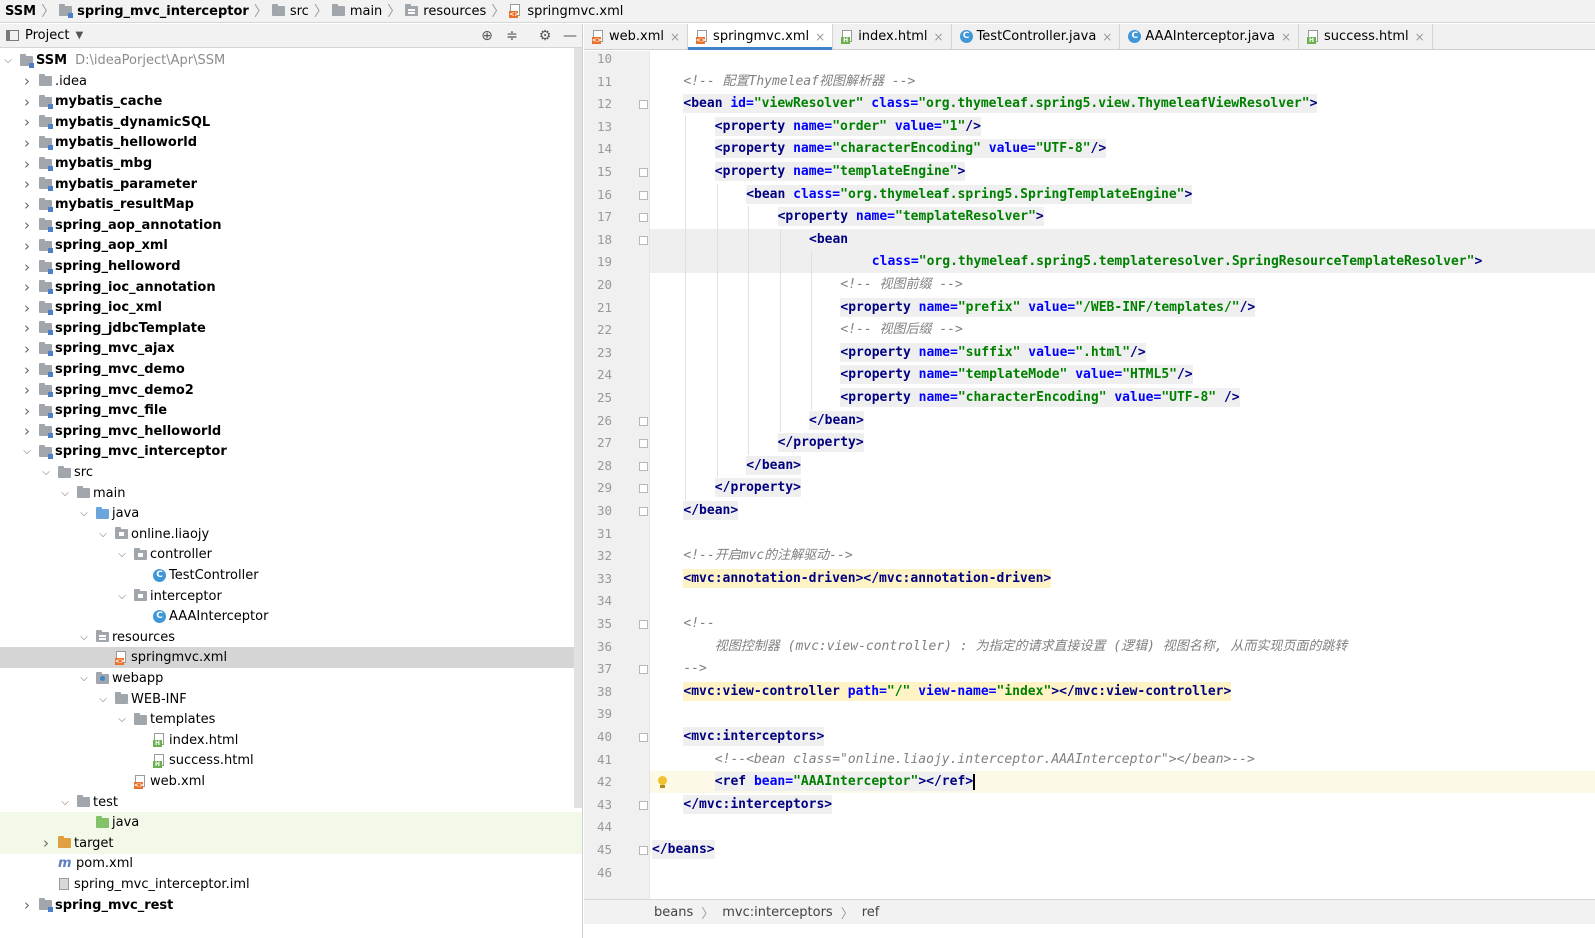  Describe the element at coordinates (662, 782) in the screenshot. I see `lightbulb-icon` at that location.